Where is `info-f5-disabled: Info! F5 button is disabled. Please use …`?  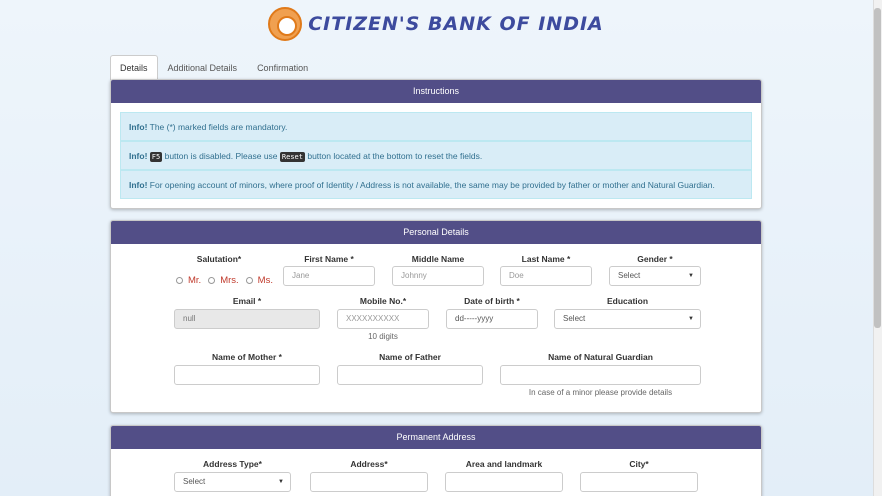
info-f5-disabled: Info! F5 button is disabled. Please use … is located at coordinates (436, 155).